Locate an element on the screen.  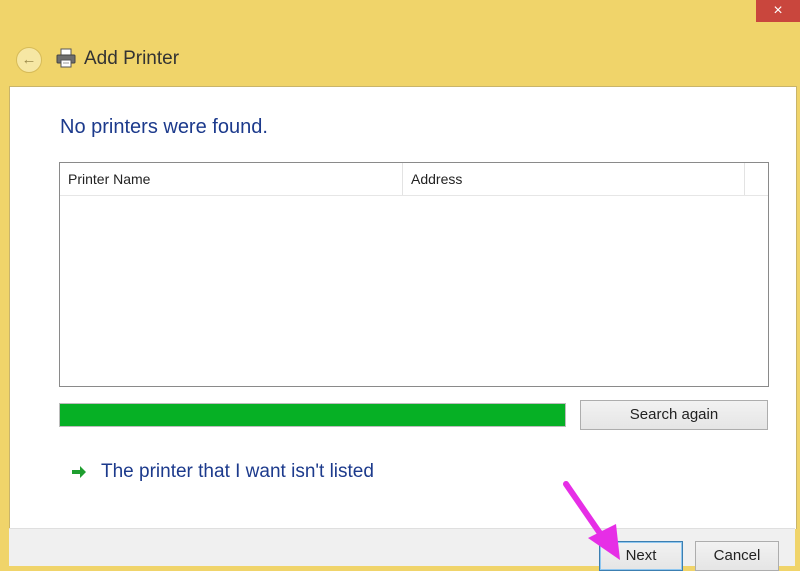
search-progress-bar is located at coordinates (312, 415).